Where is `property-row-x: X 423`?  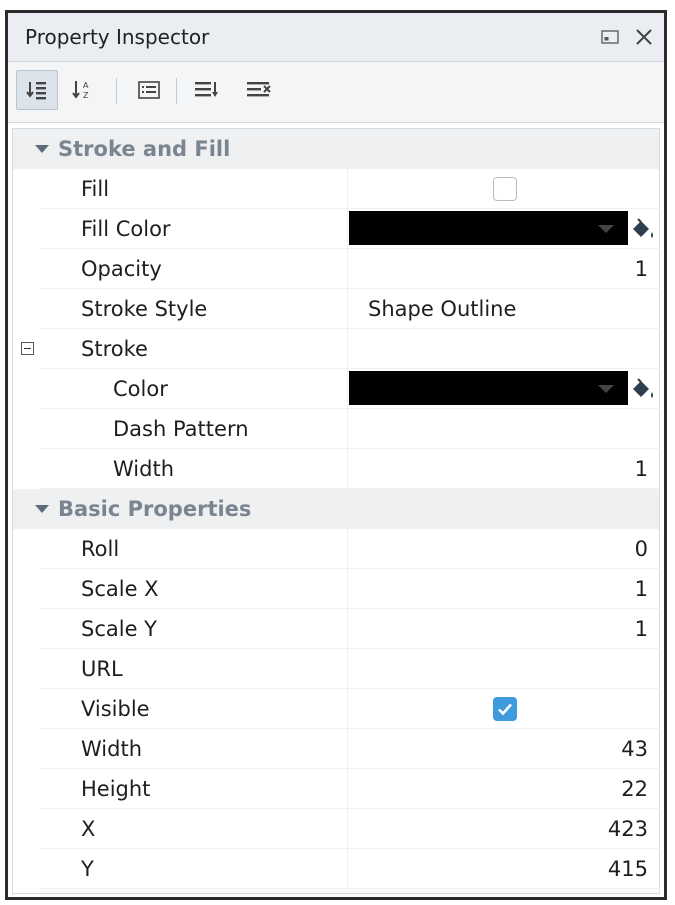
property-row-x: X 423 is located at coordinates (336, 829).